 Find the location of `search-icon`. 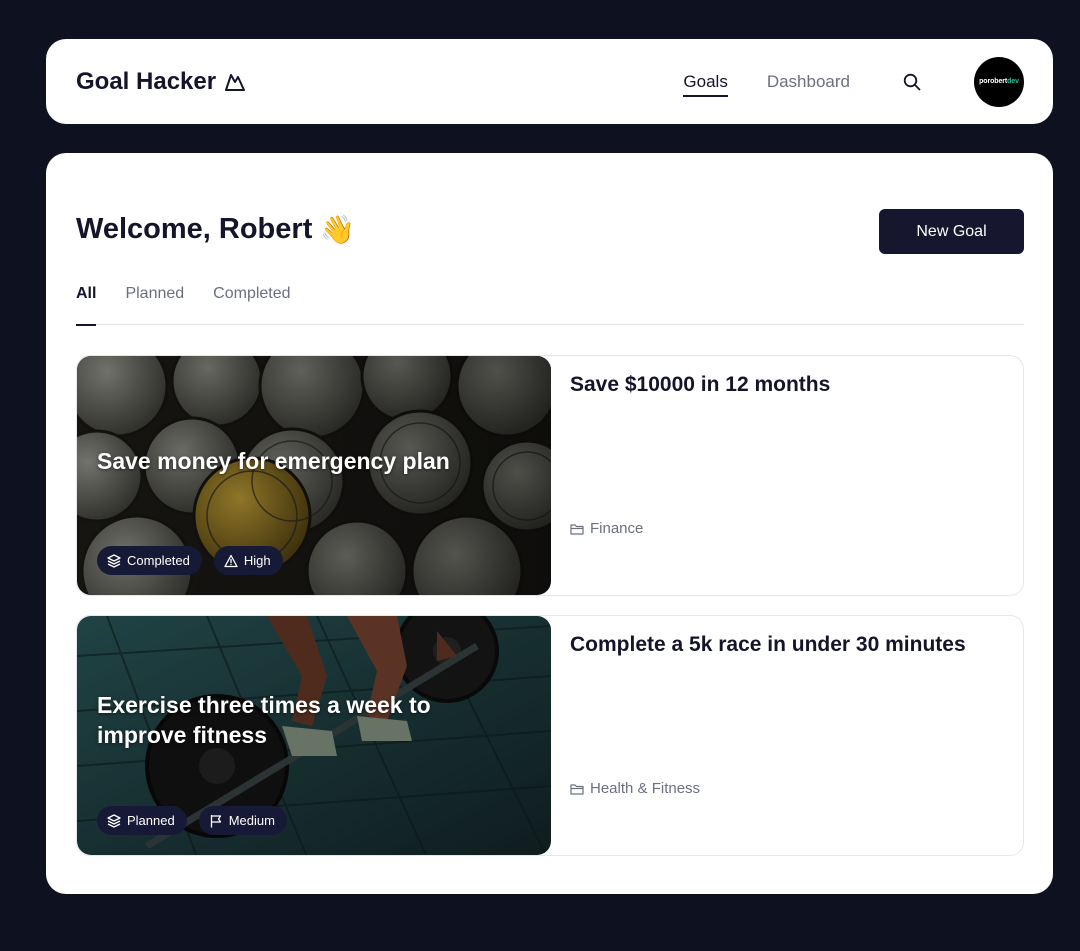

search-icon is located at coordinates (912, 81).